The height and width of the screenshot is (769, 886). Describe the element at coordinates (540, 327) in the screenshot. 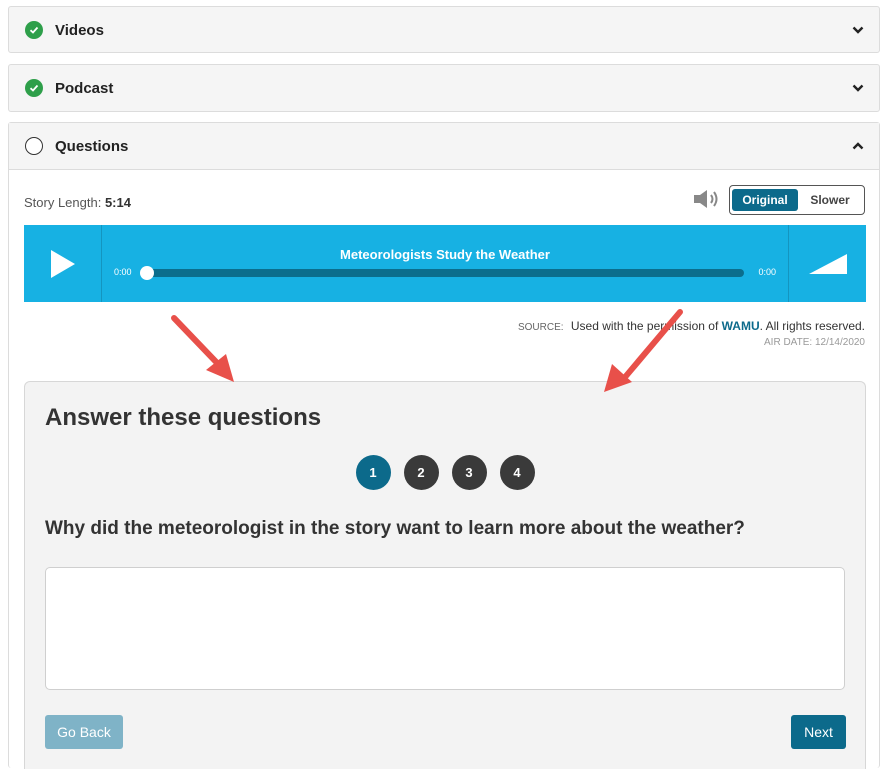

I see `source-label: SOURCE:` at that location.